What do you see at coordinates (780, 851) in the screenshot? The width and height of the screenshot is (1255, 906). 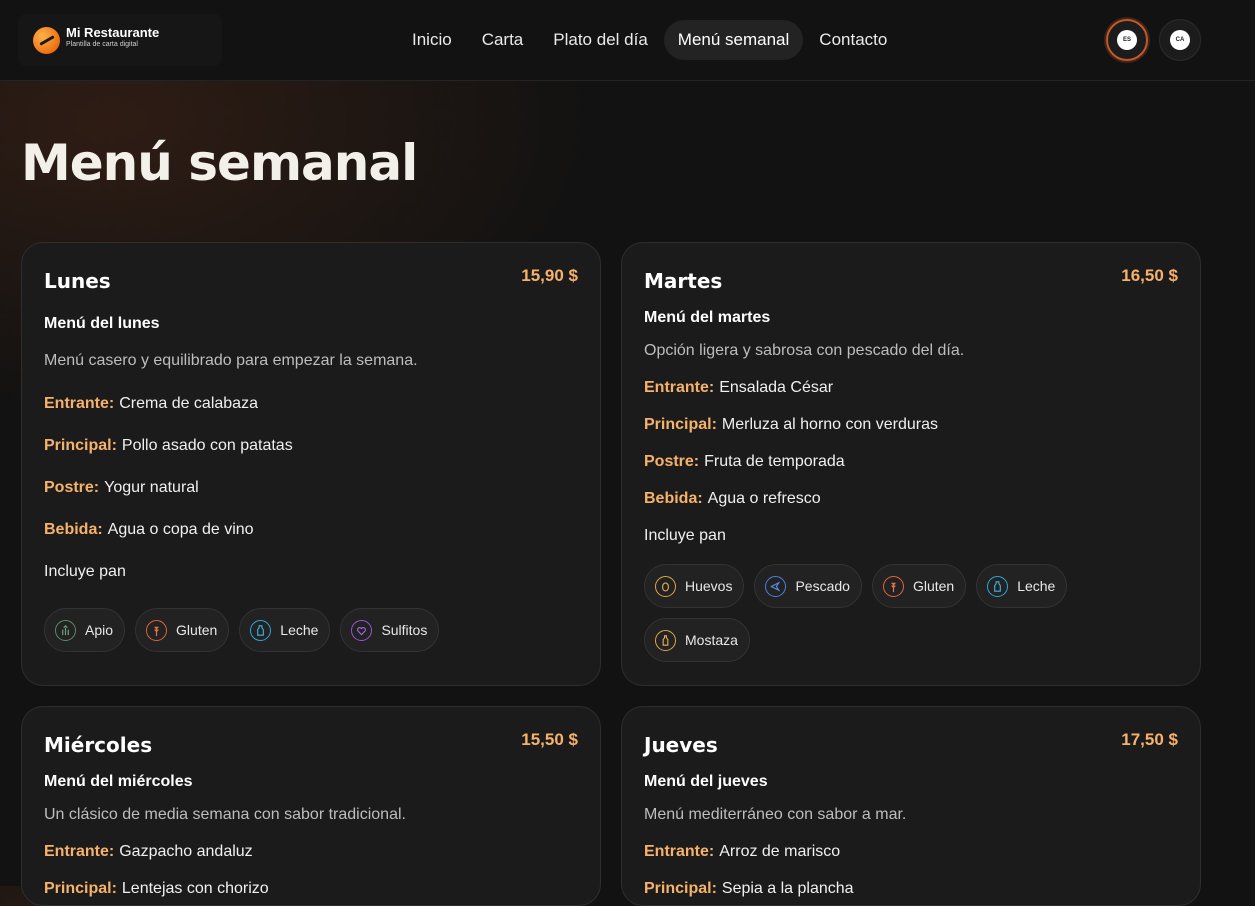 I see `starter-value: Arroz de marisco` at bounding box center [780, 851].